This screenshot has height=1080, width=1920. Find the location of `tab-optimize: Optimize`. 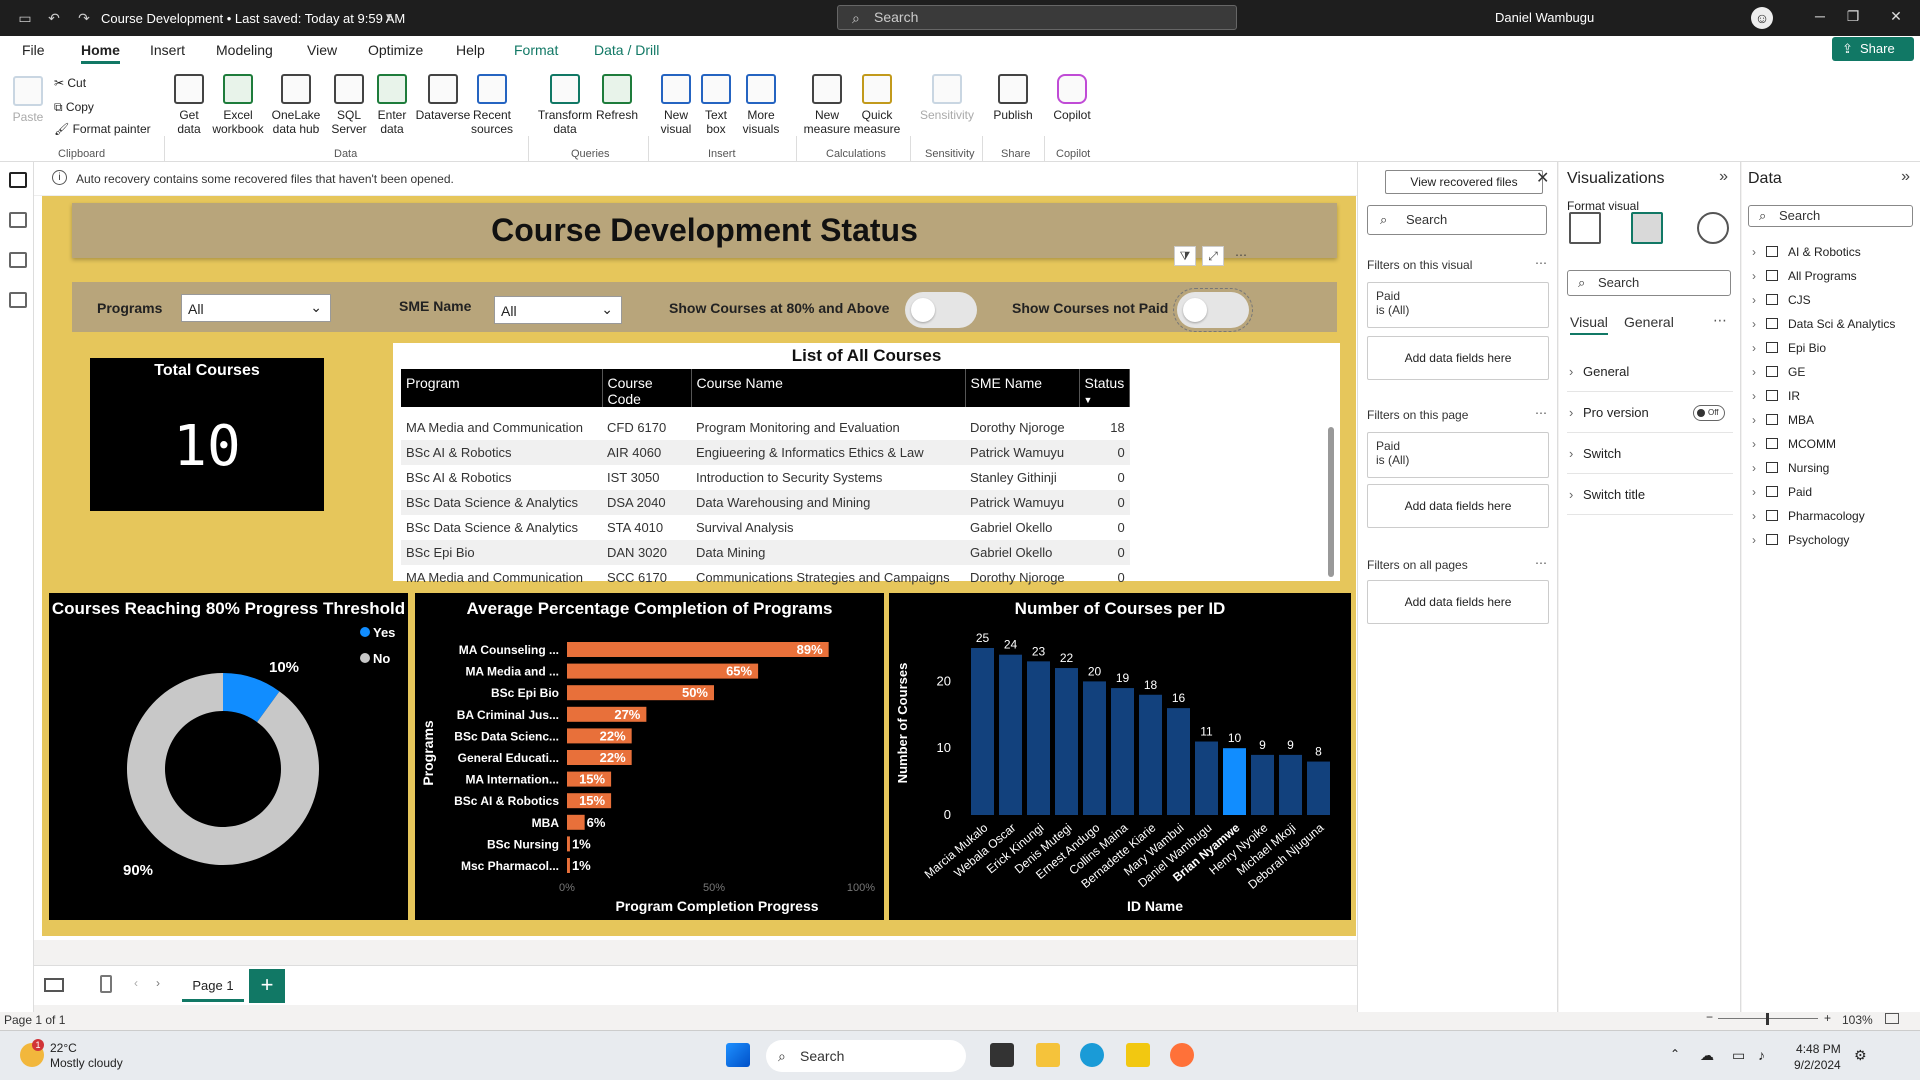

tab-optimize: Optimize is located at coordinates (395, 50).